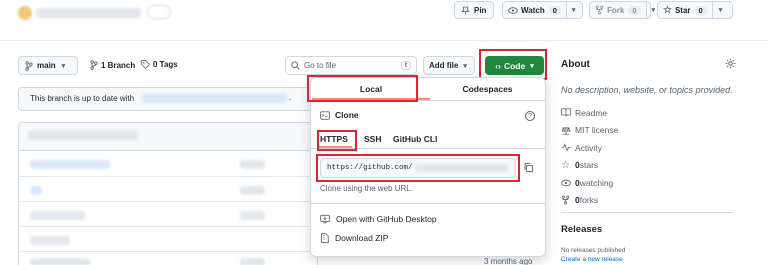  What do you see at coordinates (508, 261) in the screenshot?
I see `last-commit-time: 3 months ago` at bounding box center [508, 261].